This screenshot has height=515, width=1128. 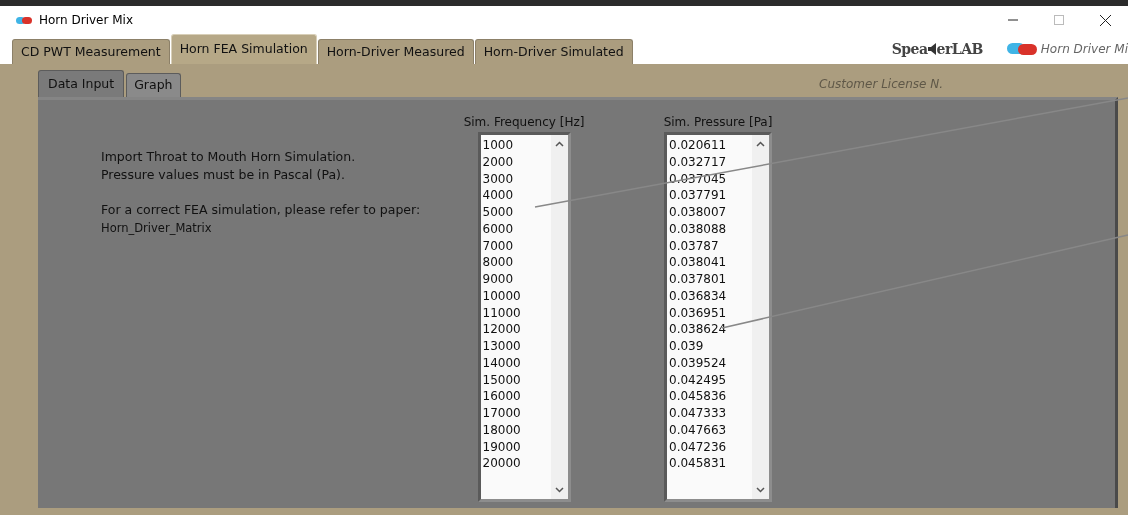 I want to click on list-item: 9000, so click(x=498, y=279).